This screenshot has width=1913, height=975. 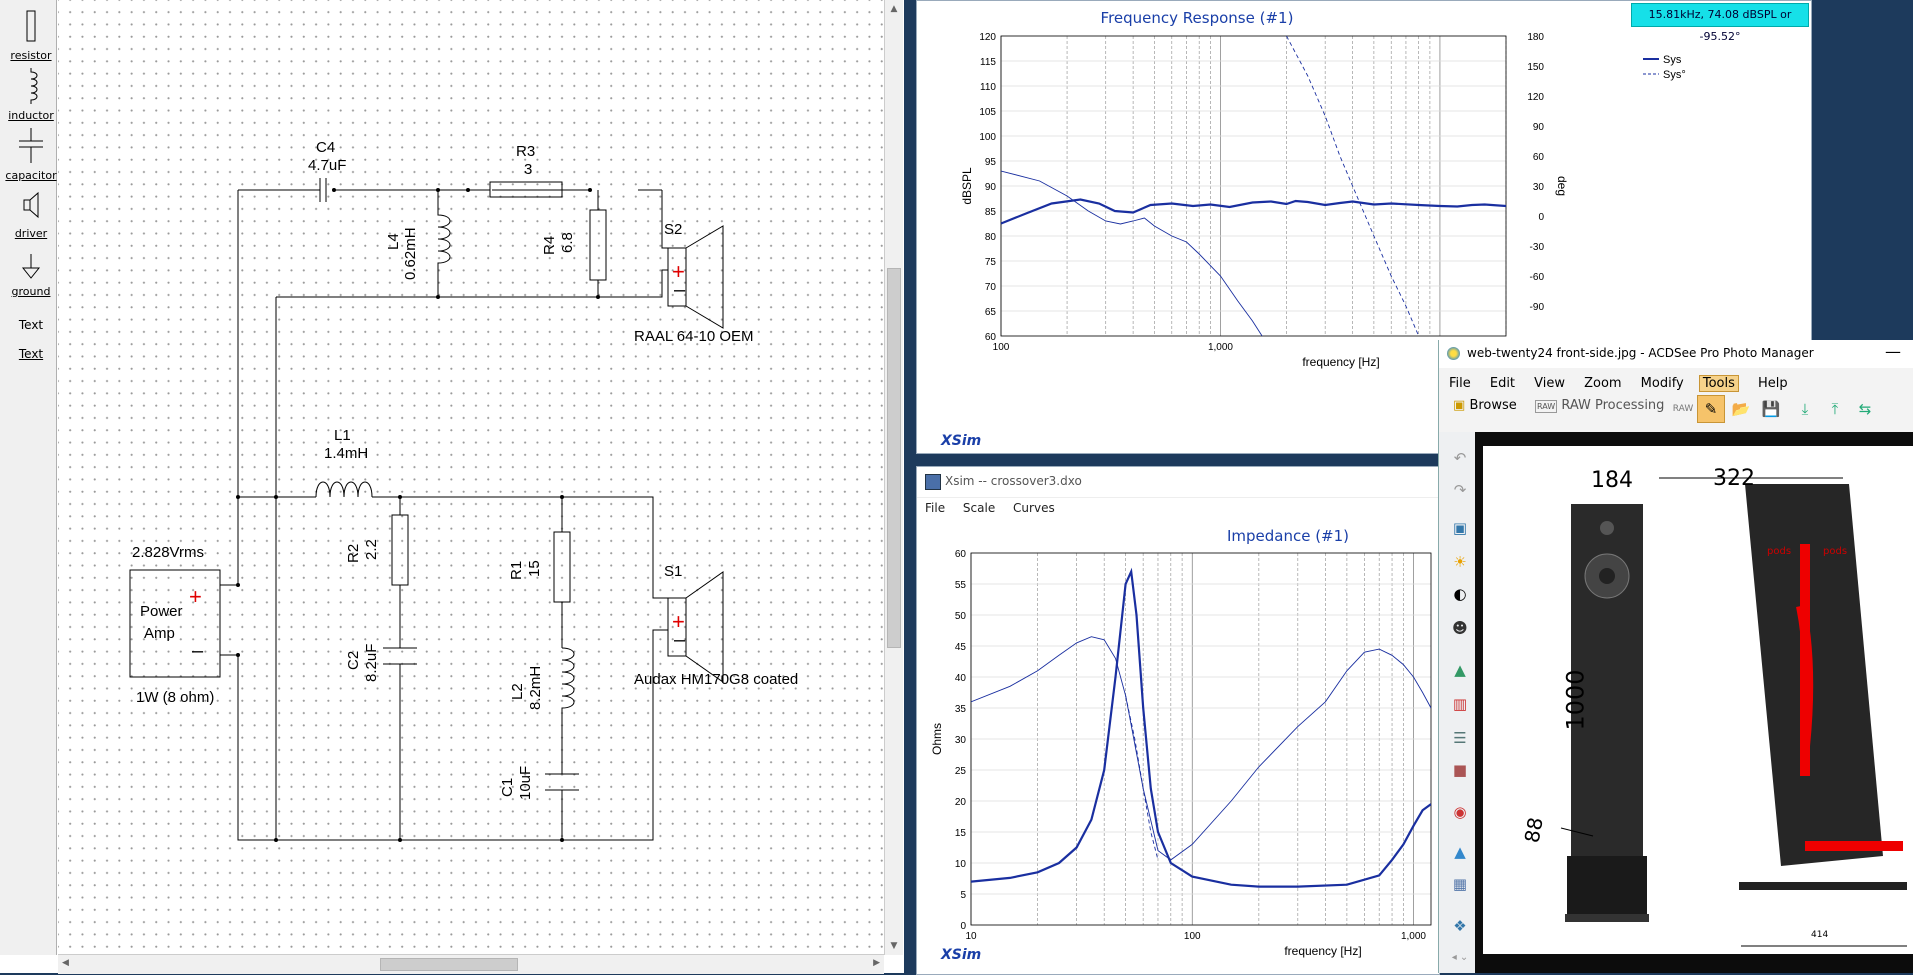 What do you see at coordinates (1539, 127) in the screenshot?
I see `y2-tick-label: 90` at bounding box center [1539, 127].